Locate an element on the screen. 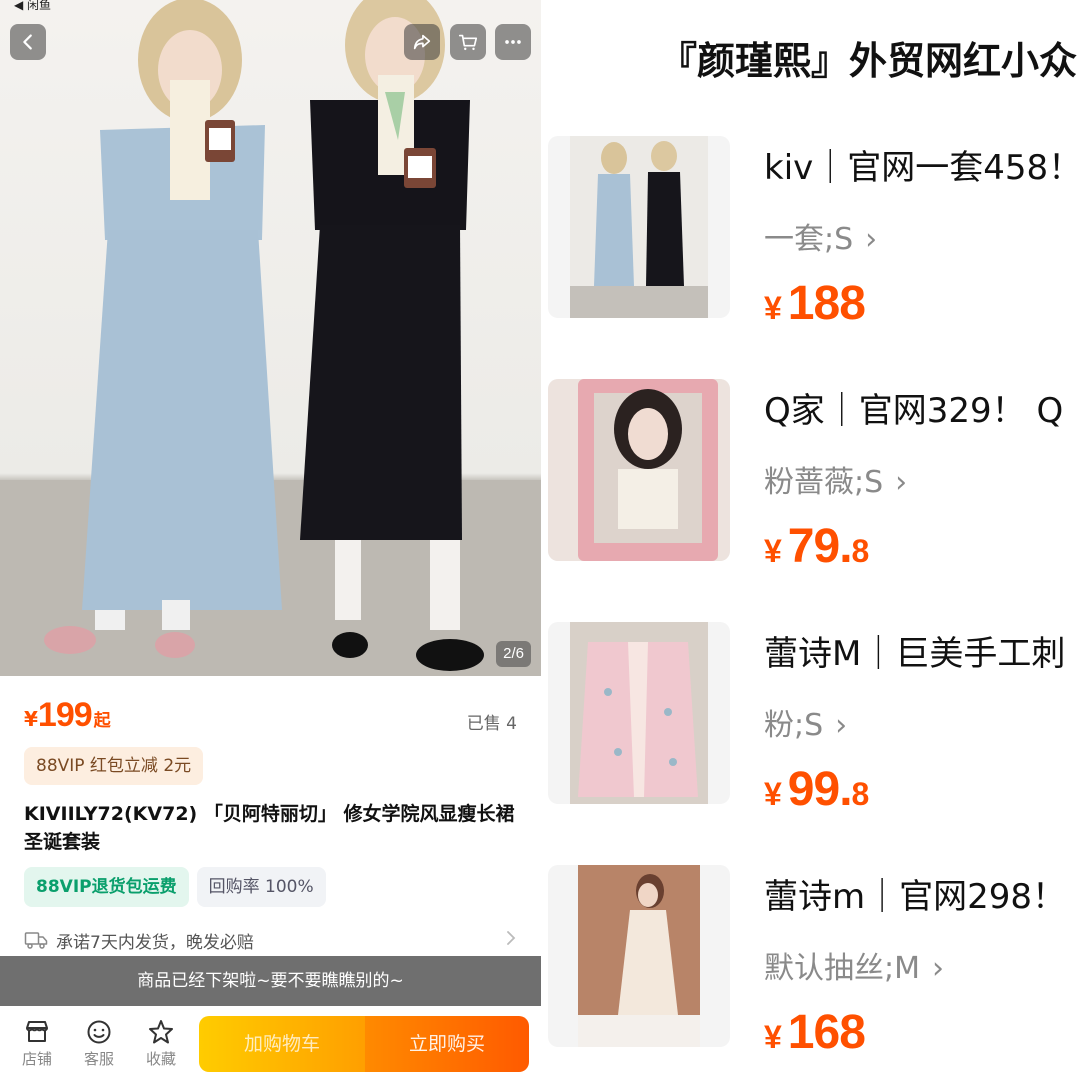  list-item: kiv｜官网一套458！ 一套;S › ¥ 188 is located at coordinates (814, 236).